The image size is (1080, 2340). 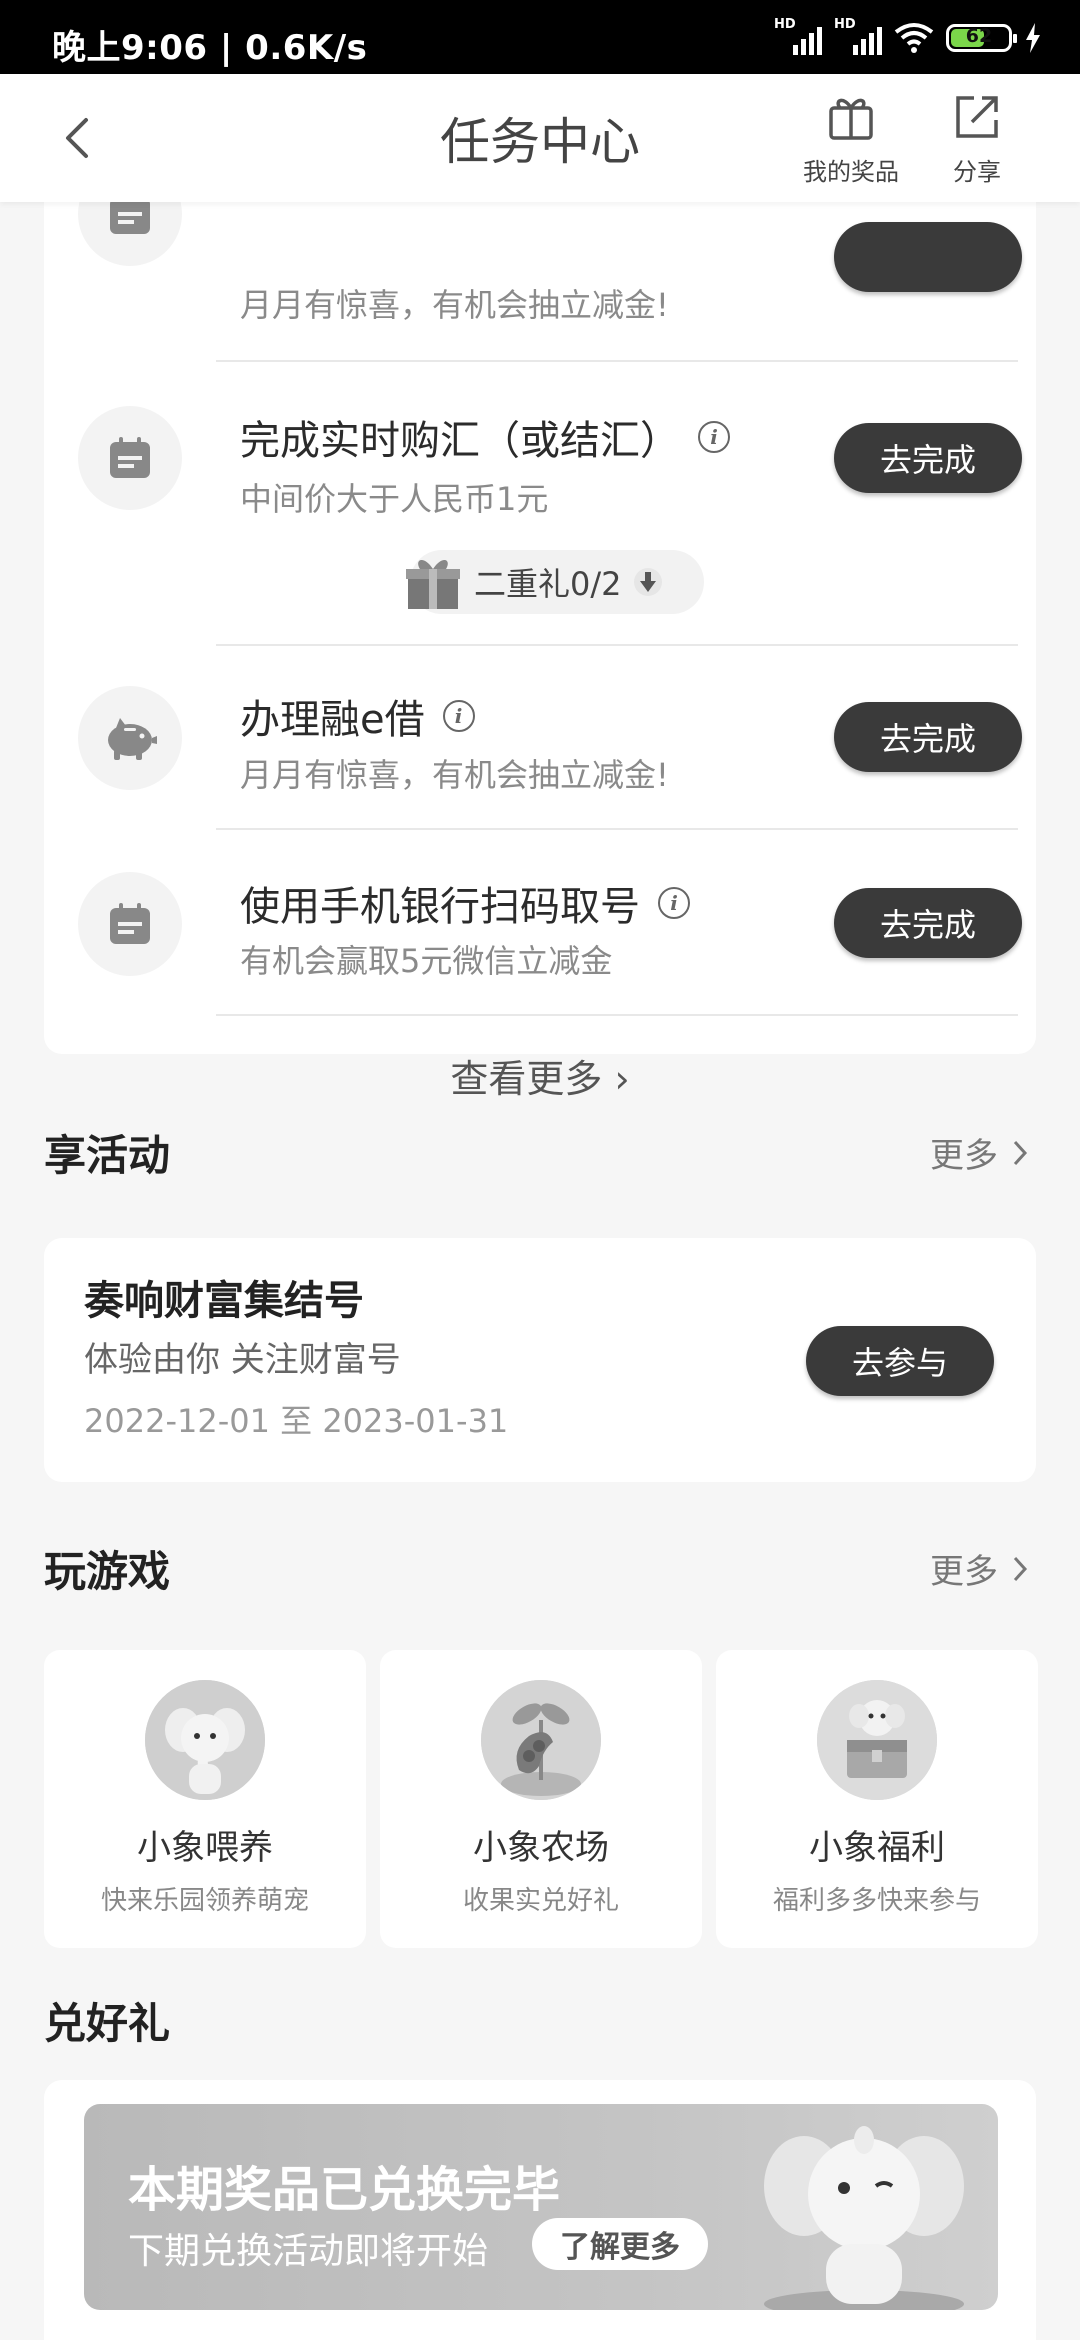 I want to click on gift-progress-text: 二重礼0/2, so click(x=548, y=584).